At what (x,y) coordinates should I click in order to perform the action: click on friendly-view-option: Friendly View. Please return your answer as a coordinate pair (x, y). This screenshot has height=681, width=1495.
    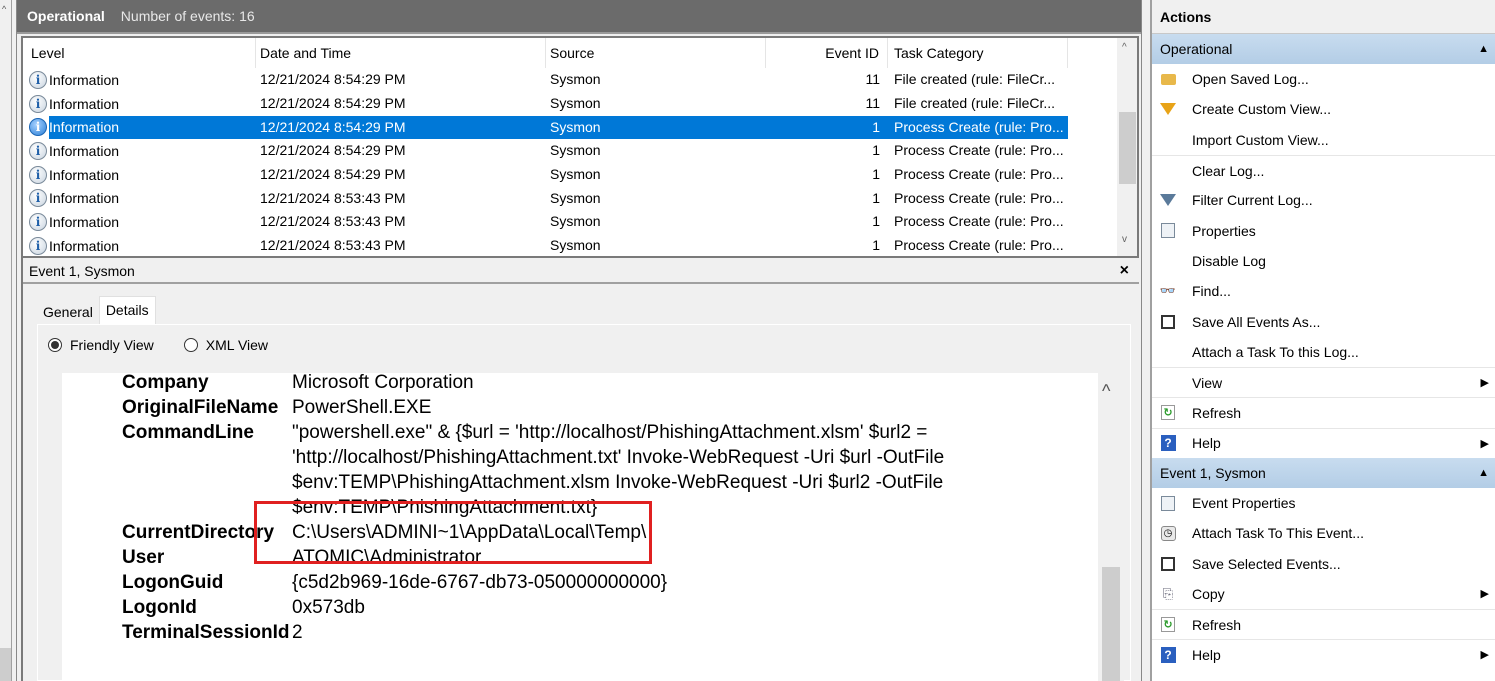
    Looking at the image, I should click on (101, 345).